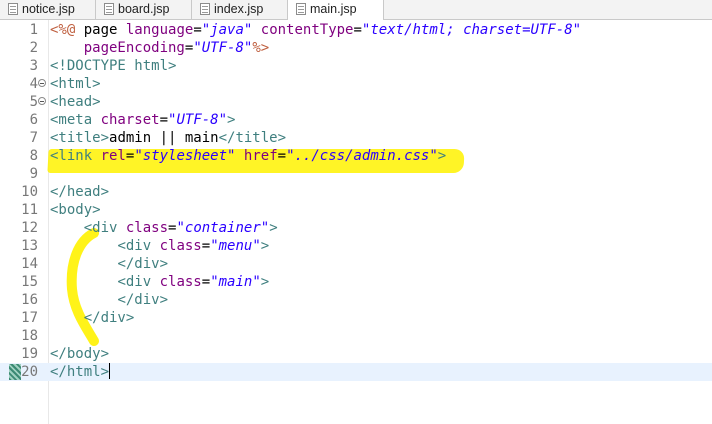  Describe the element at coordinates (33, 84) in the screenshot. I see `line-number: 4` at that location.